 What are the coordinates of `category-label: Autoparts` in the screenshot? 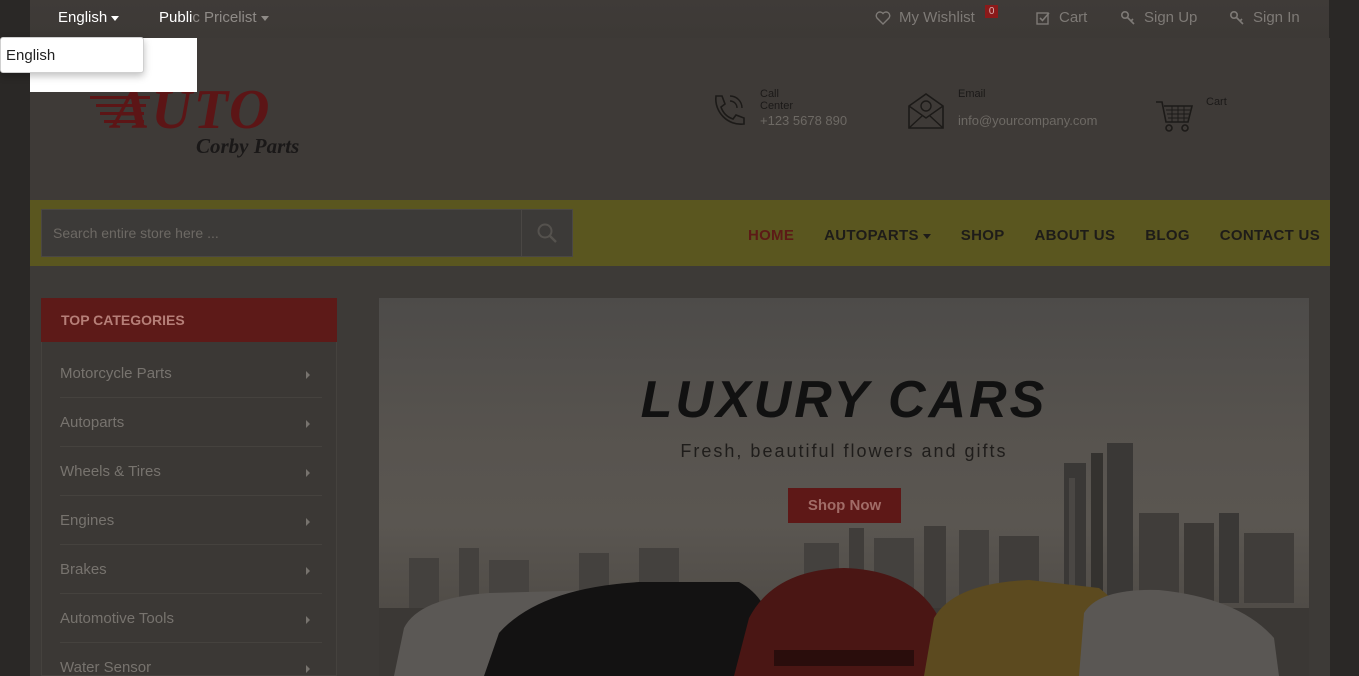 It's located at (92, 422).